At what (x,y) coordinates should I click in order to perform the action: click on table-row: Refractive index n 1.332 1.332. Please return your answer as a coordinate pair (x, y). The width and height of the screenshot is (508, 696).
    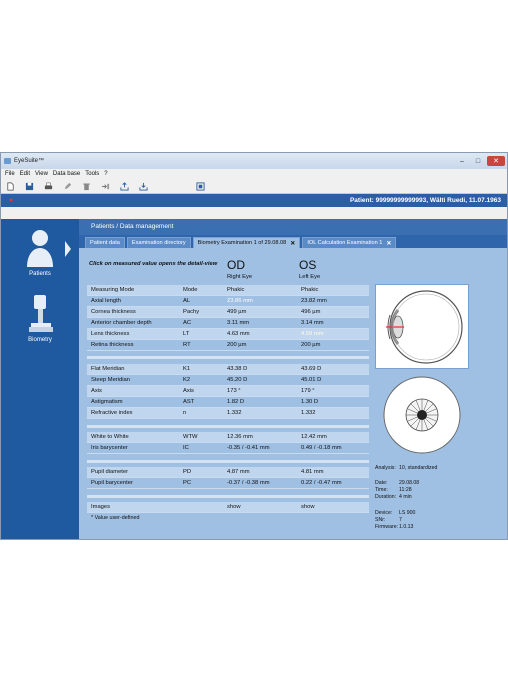
    Looking at the image, I should click on (228, 413).